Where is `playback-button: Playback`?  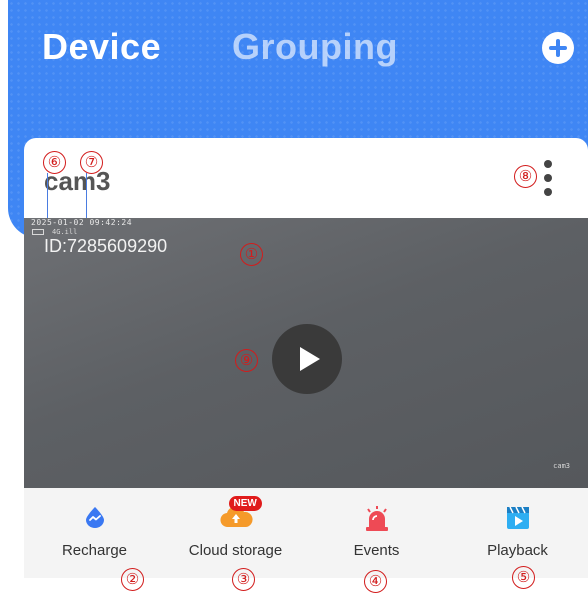
playback-button: Playback is located at coordinates (517, 533).